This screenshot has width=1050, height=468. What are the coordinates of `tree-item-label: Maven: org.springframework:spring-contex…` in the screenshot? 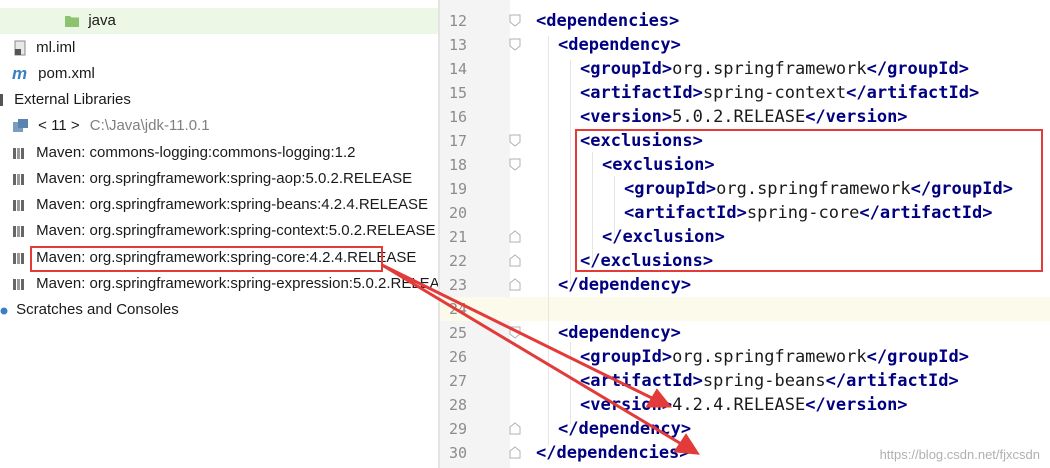 It's located at (236, 230).